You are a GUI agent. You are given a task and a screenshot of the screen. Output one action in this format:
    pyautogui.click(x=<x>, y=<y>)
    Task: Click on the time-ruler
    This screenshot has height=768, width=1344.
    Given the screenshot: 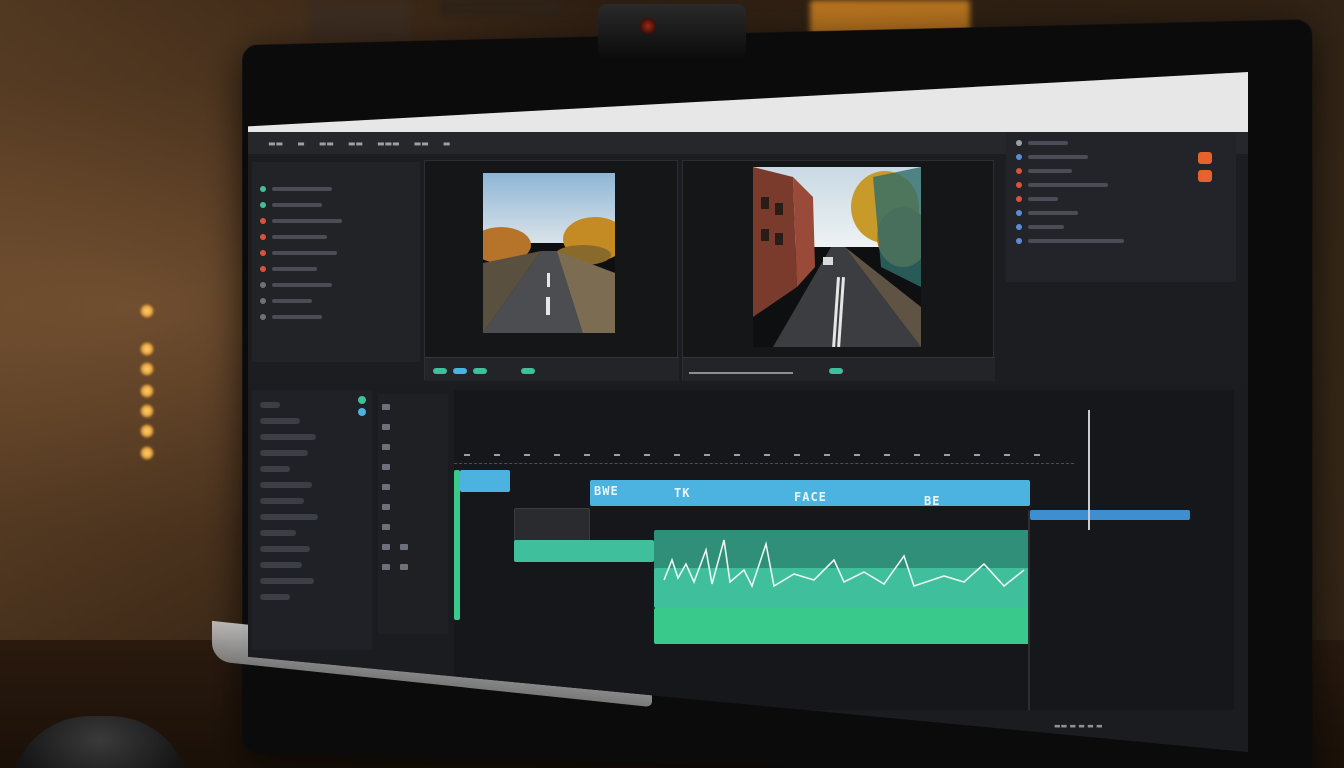 What is the action you would take?
    pyautogui.click(x=764, y=457)
    